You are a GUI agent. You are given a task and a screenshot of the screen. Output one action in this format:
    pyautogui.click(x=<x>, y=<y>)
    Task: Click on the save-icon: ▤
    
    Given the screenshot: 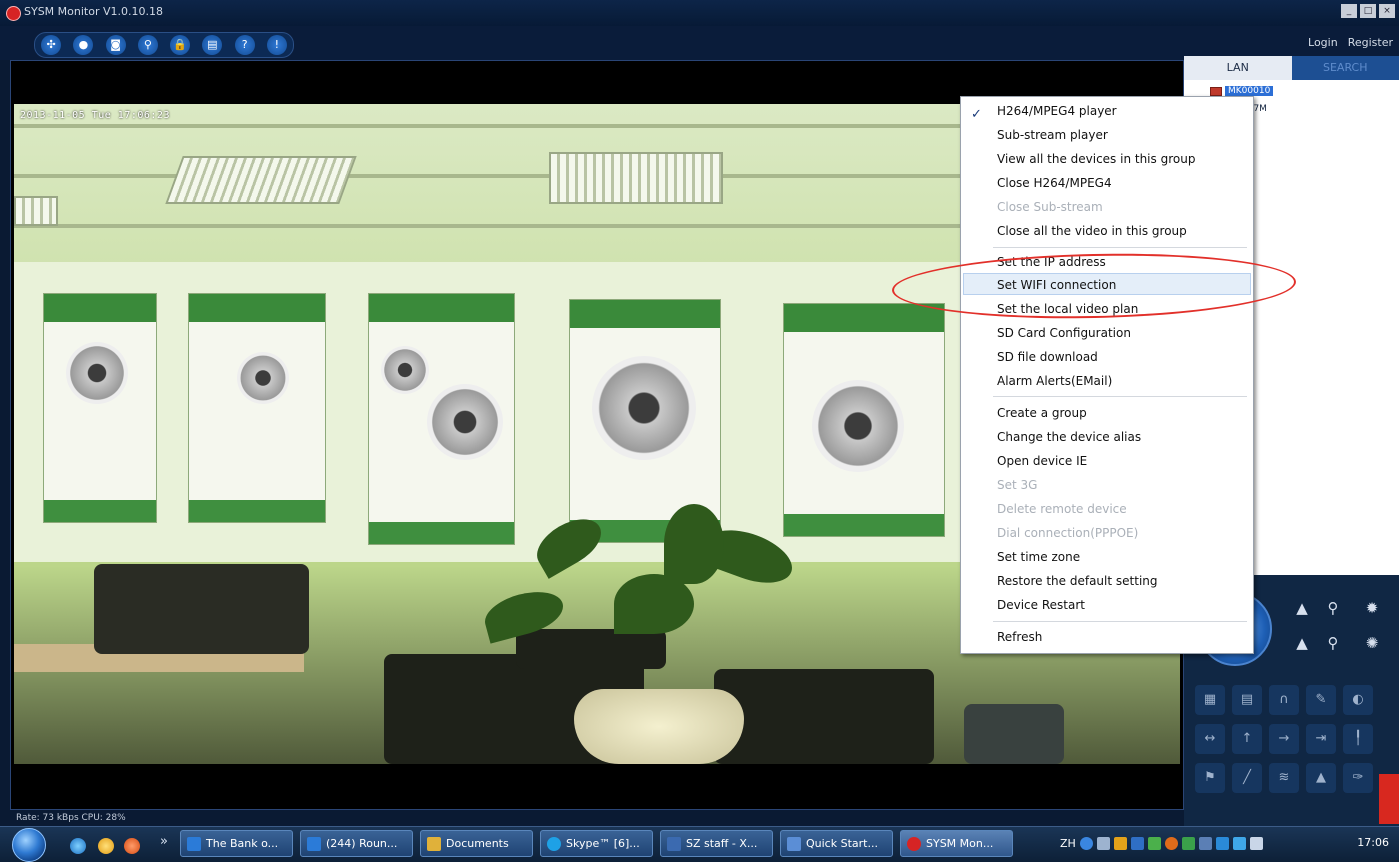 What is the action you would take?
    pyautogui.click(x=212, y=45)
    